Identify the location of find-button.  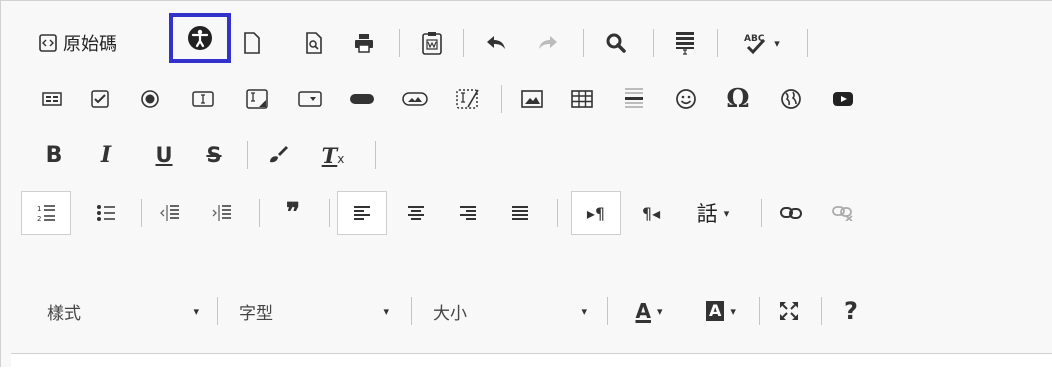
(616, 43).